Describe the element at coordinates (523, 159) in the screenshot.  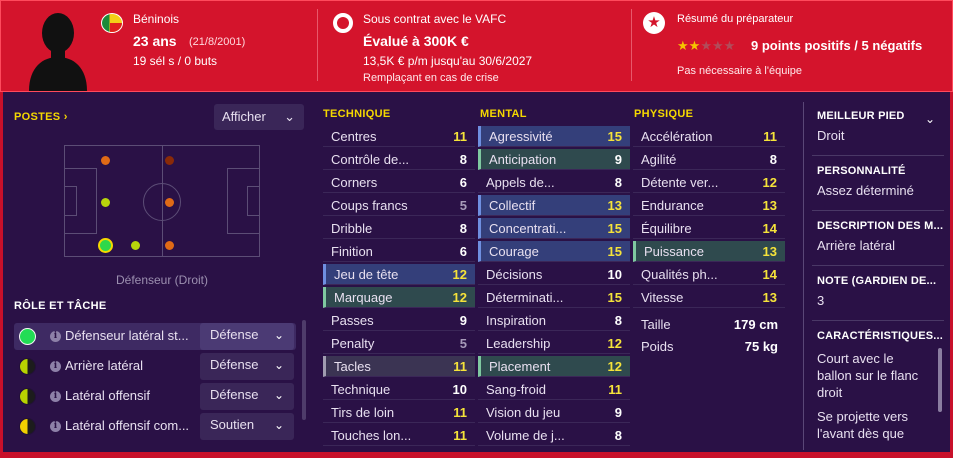
I see `attribute-name: Anticipation` at that location.